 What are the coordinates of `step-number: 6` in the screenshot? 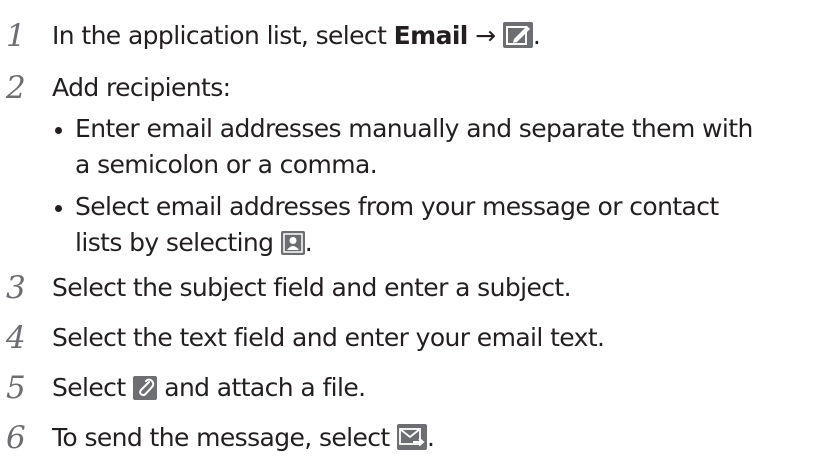 It's located at (16, 438).